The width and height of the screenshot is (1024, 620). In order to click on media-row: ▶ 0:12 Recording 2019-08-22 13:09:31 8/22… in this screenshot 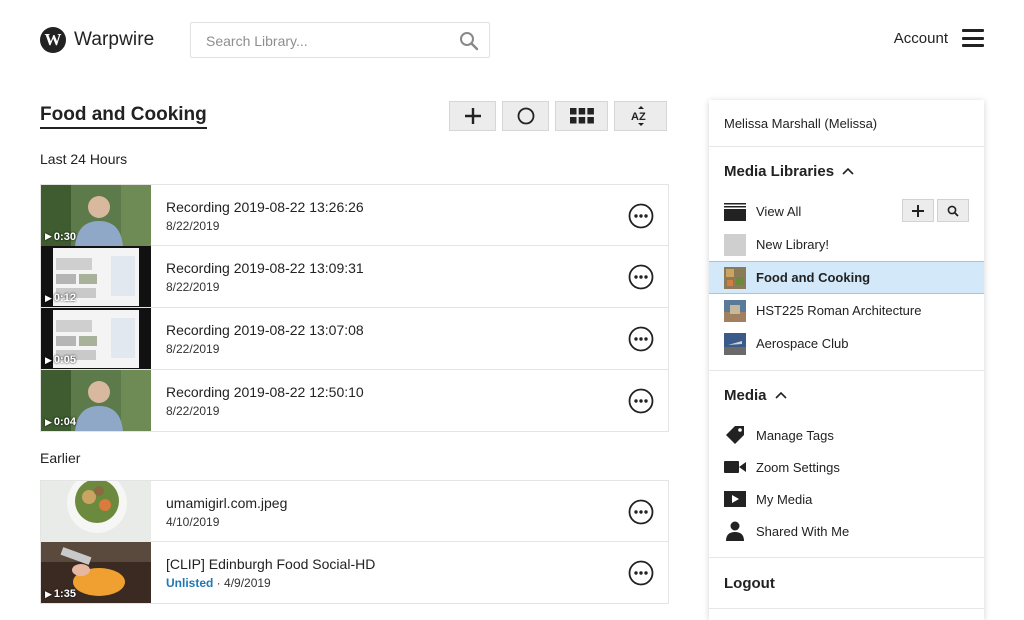, I will do `click(354, 277)`.